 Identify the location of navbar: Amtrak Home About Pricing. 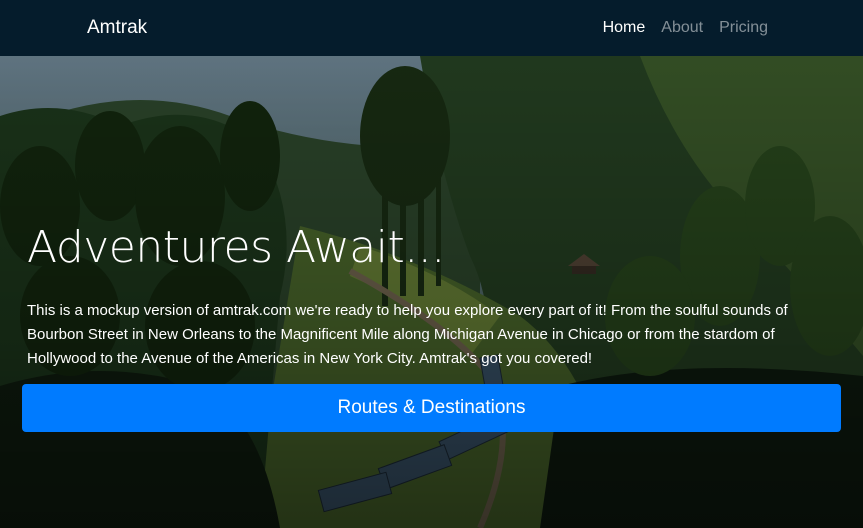
(431, 28).